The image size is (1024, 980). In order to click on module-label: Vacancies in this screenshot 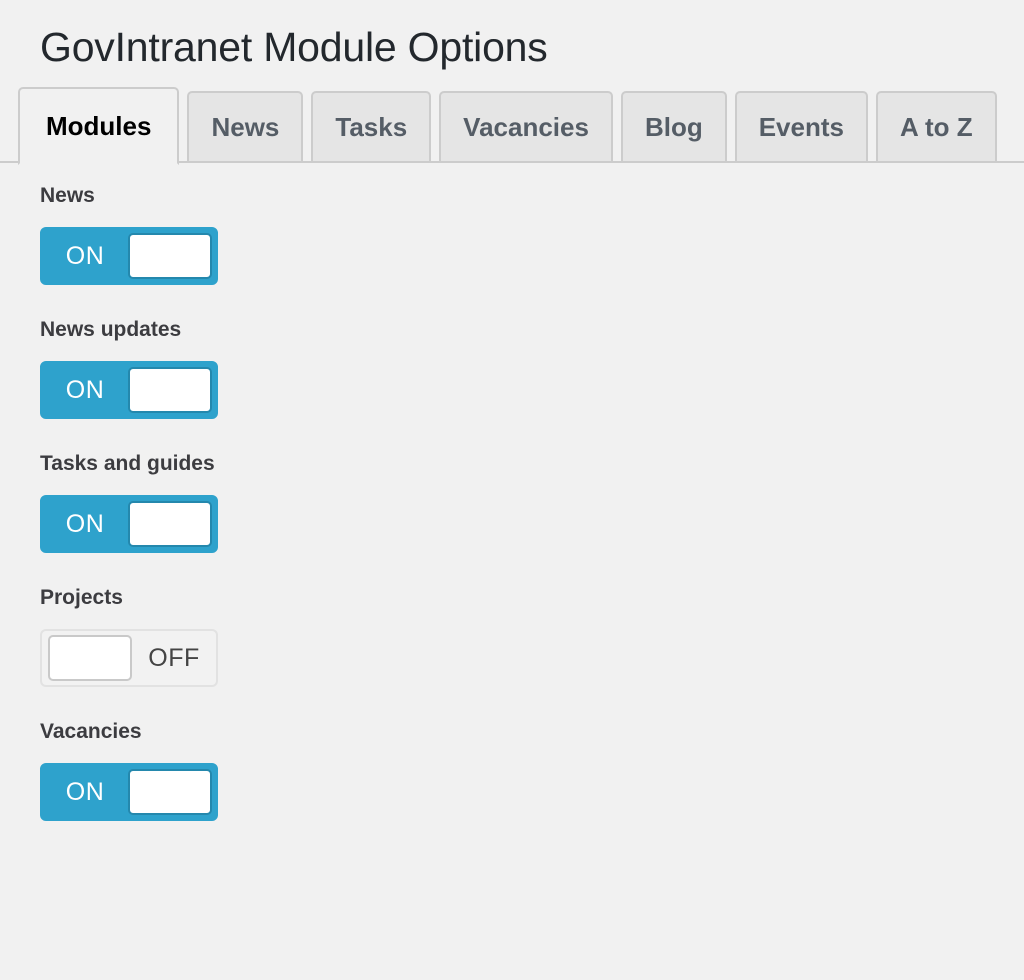, I will do `click(91, 732)`.